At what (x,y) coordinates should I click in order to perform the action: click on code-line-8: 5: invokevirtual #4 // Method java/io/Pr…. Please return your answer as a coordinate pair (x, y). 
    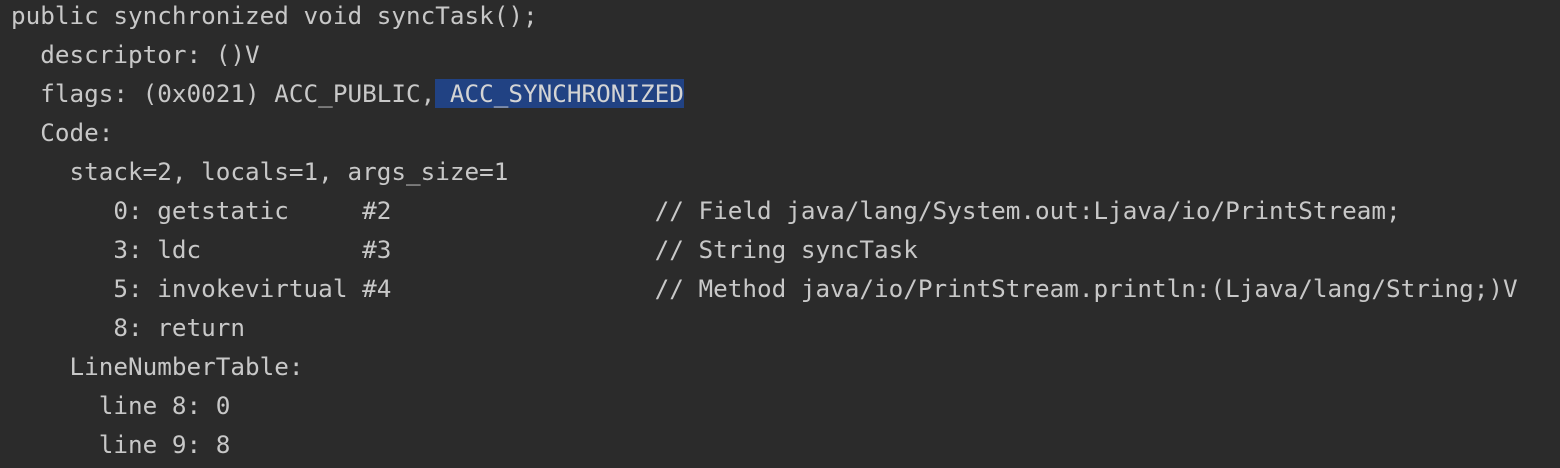
    Looking at the image, I should click on (764, 288).